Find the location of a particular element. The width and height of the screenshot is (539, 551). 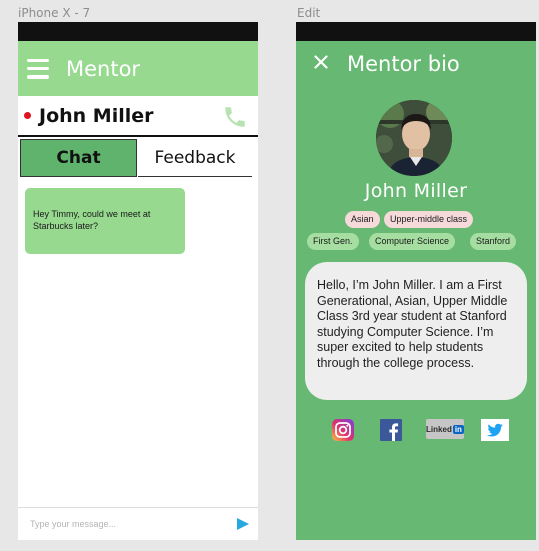

tag-school: Stanford is located at coordinates (493, 241).